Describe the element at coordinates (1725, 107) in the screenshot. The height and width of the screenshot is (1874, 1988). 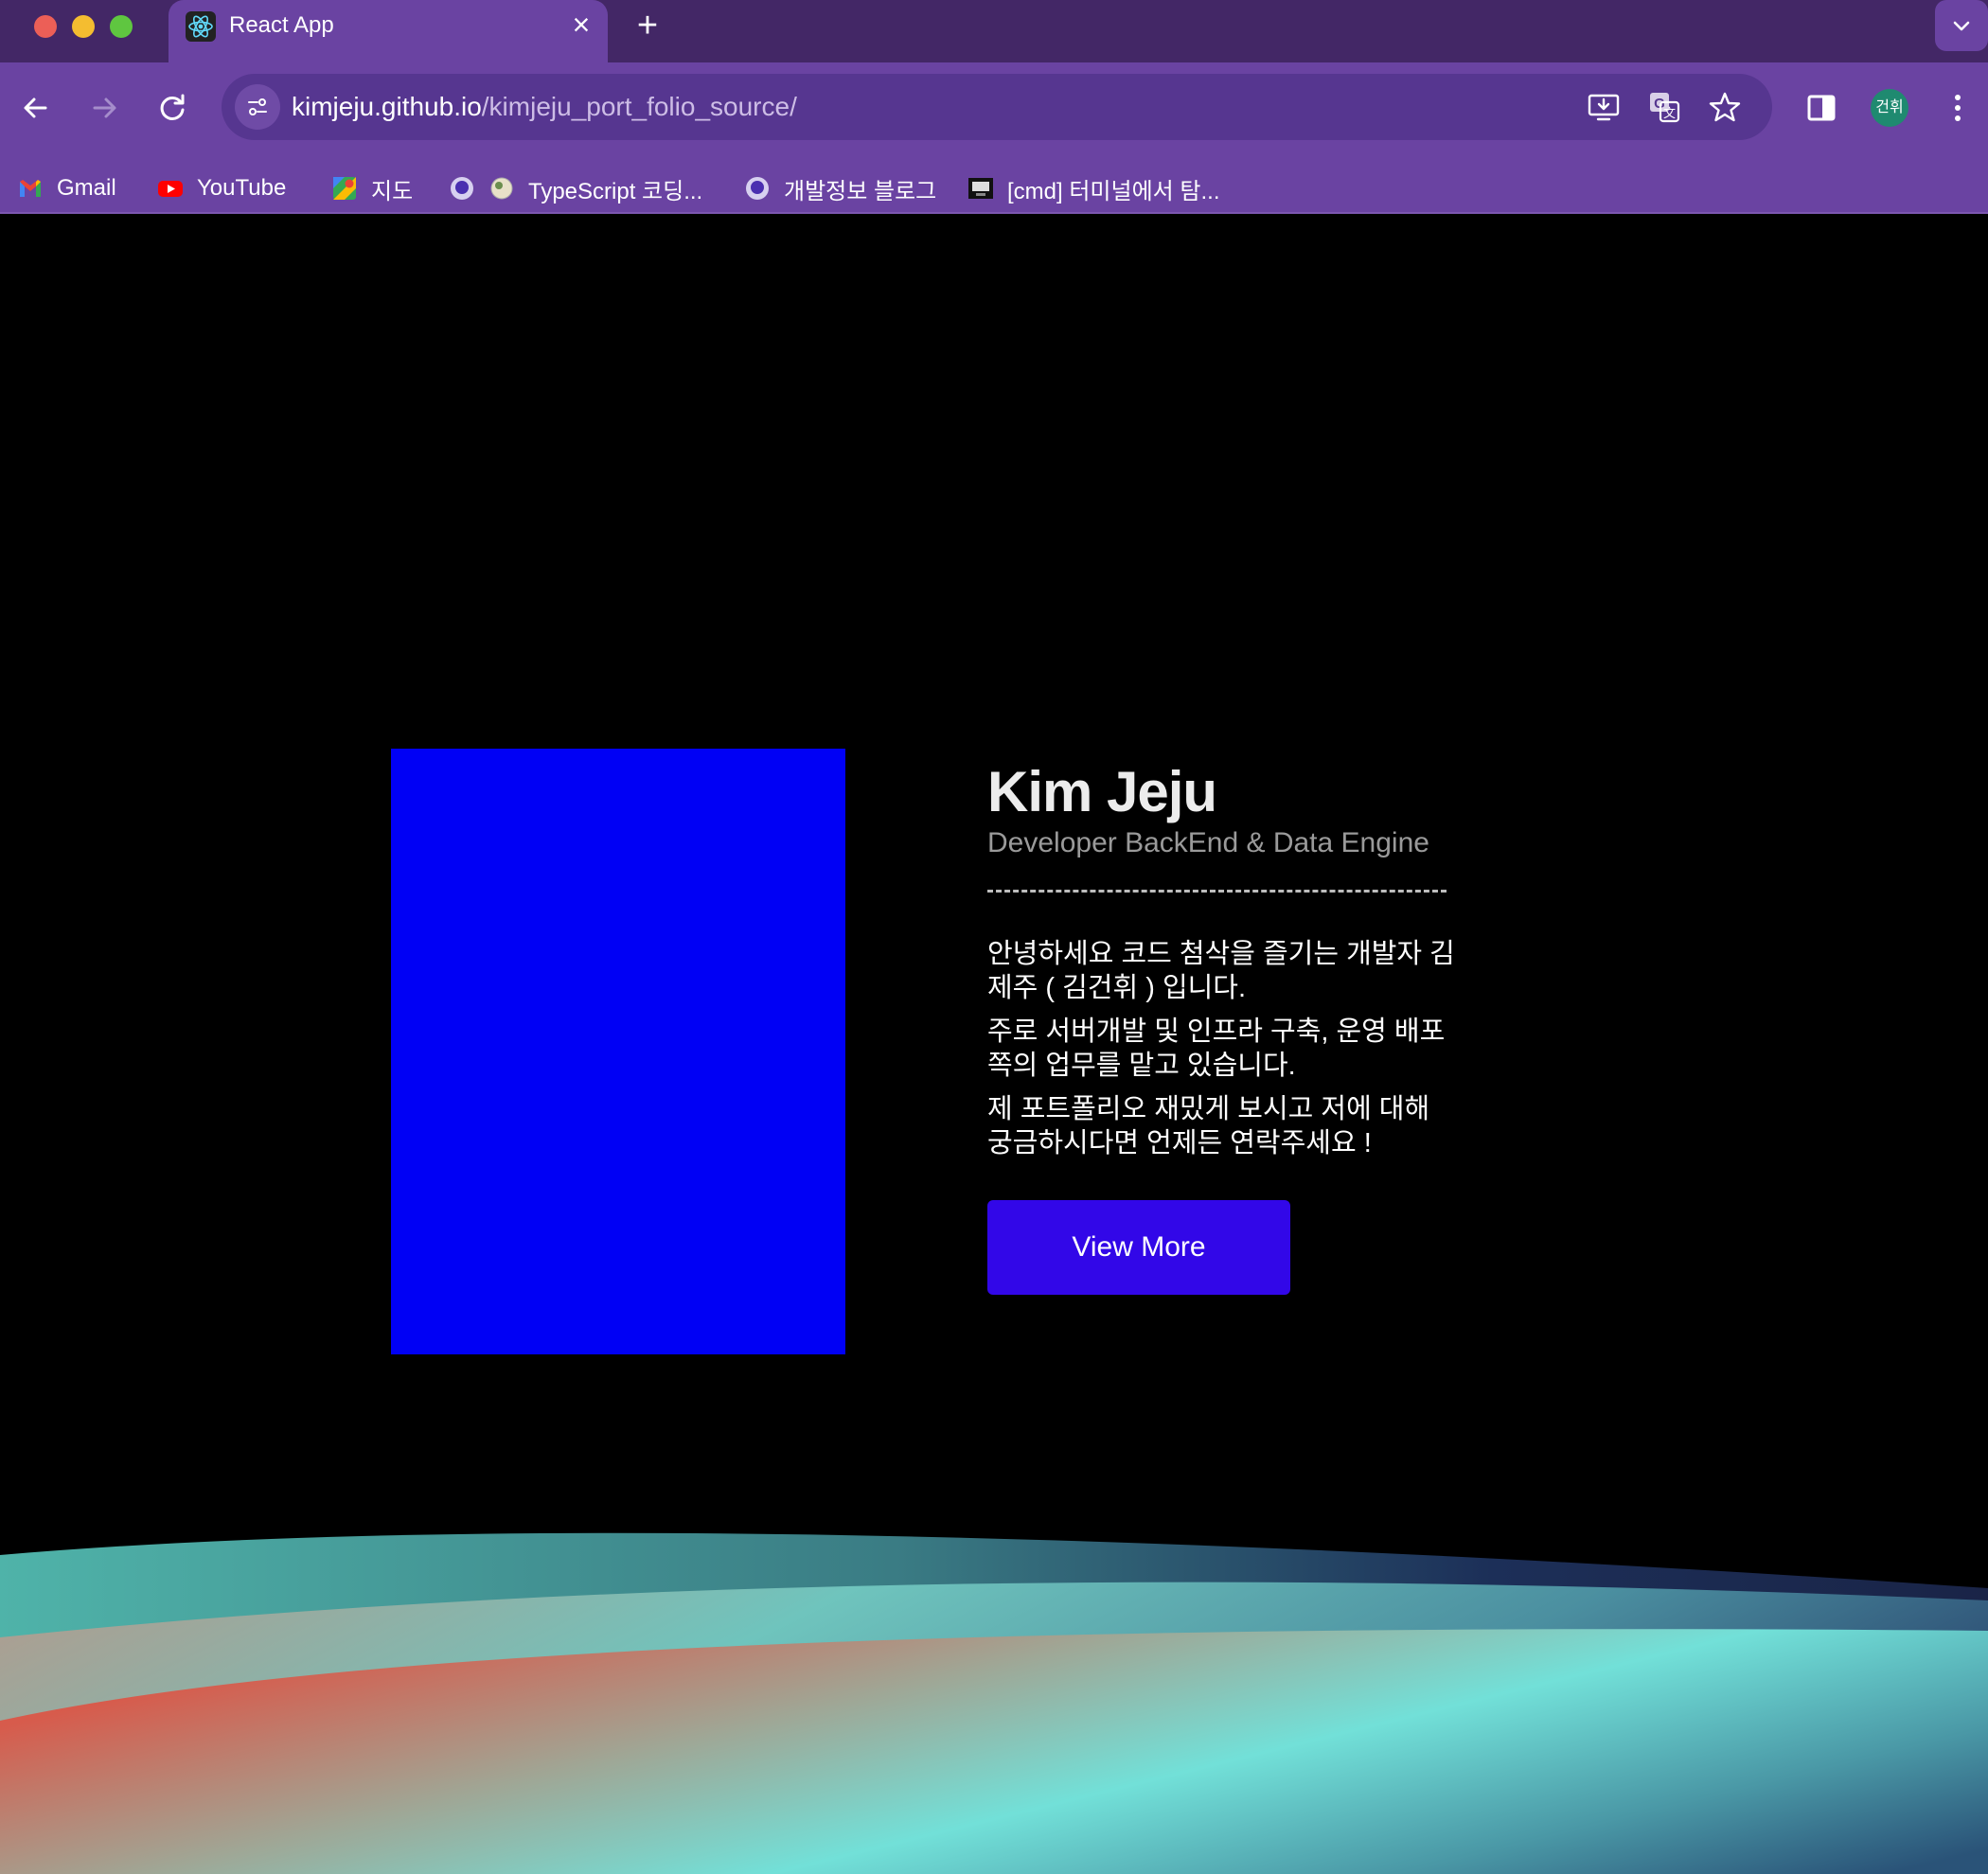
I see `bookmark-star-icon` at that location.